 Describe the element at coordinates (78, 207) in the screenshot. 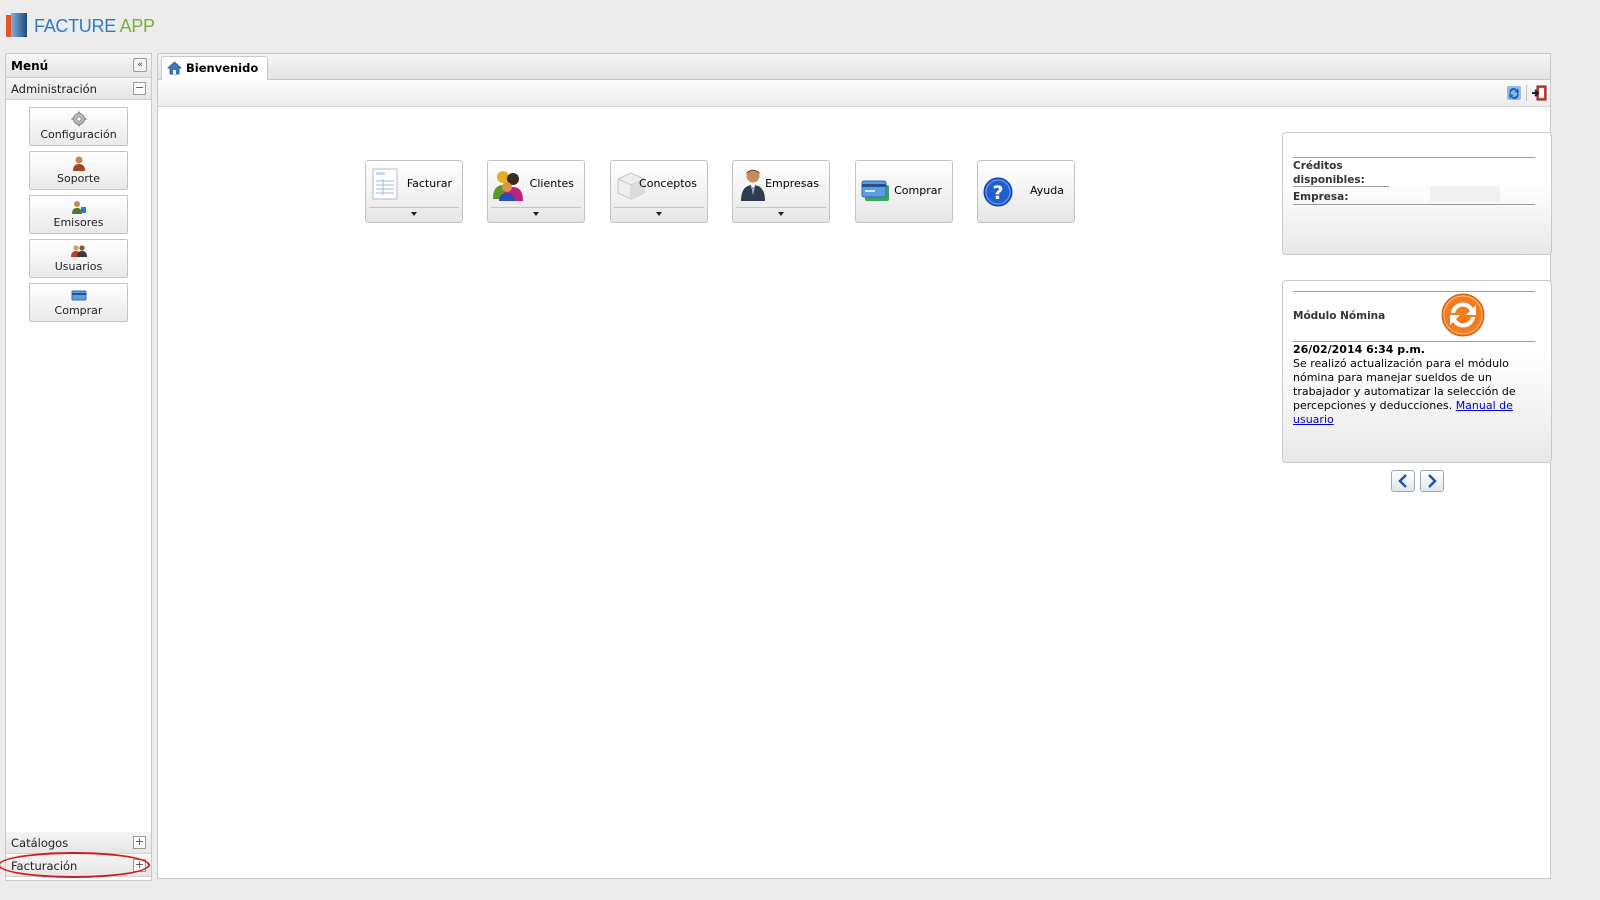

I see `emitter-icon` at that location.